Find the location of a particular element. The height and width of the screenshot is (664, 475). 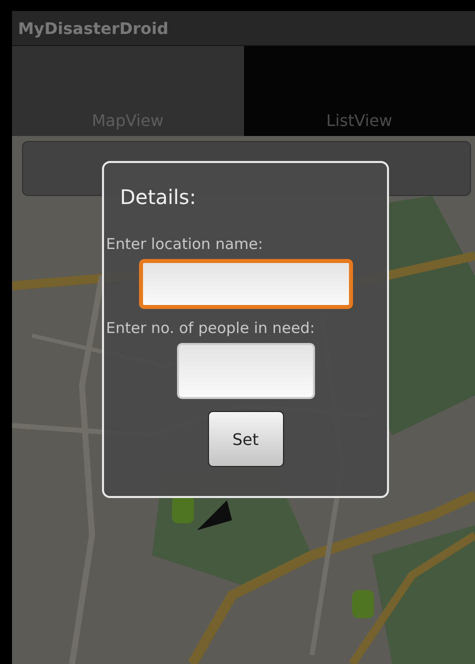

field-label: Enter location name: is located at coordinates (184, 244).